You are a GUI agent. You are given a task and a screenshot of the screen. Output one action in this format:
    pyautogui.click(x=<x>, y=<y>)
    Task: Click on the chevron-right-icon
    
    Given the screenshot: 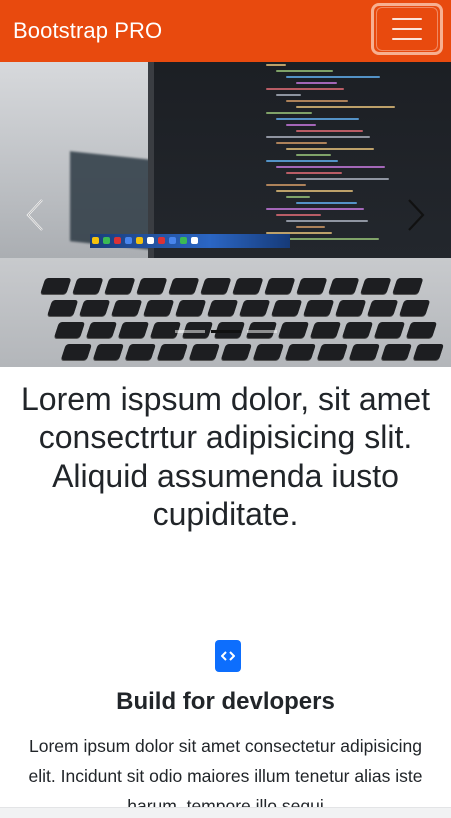 What is the action you would take?
    pyautogui.click(x=416, y=214)
    